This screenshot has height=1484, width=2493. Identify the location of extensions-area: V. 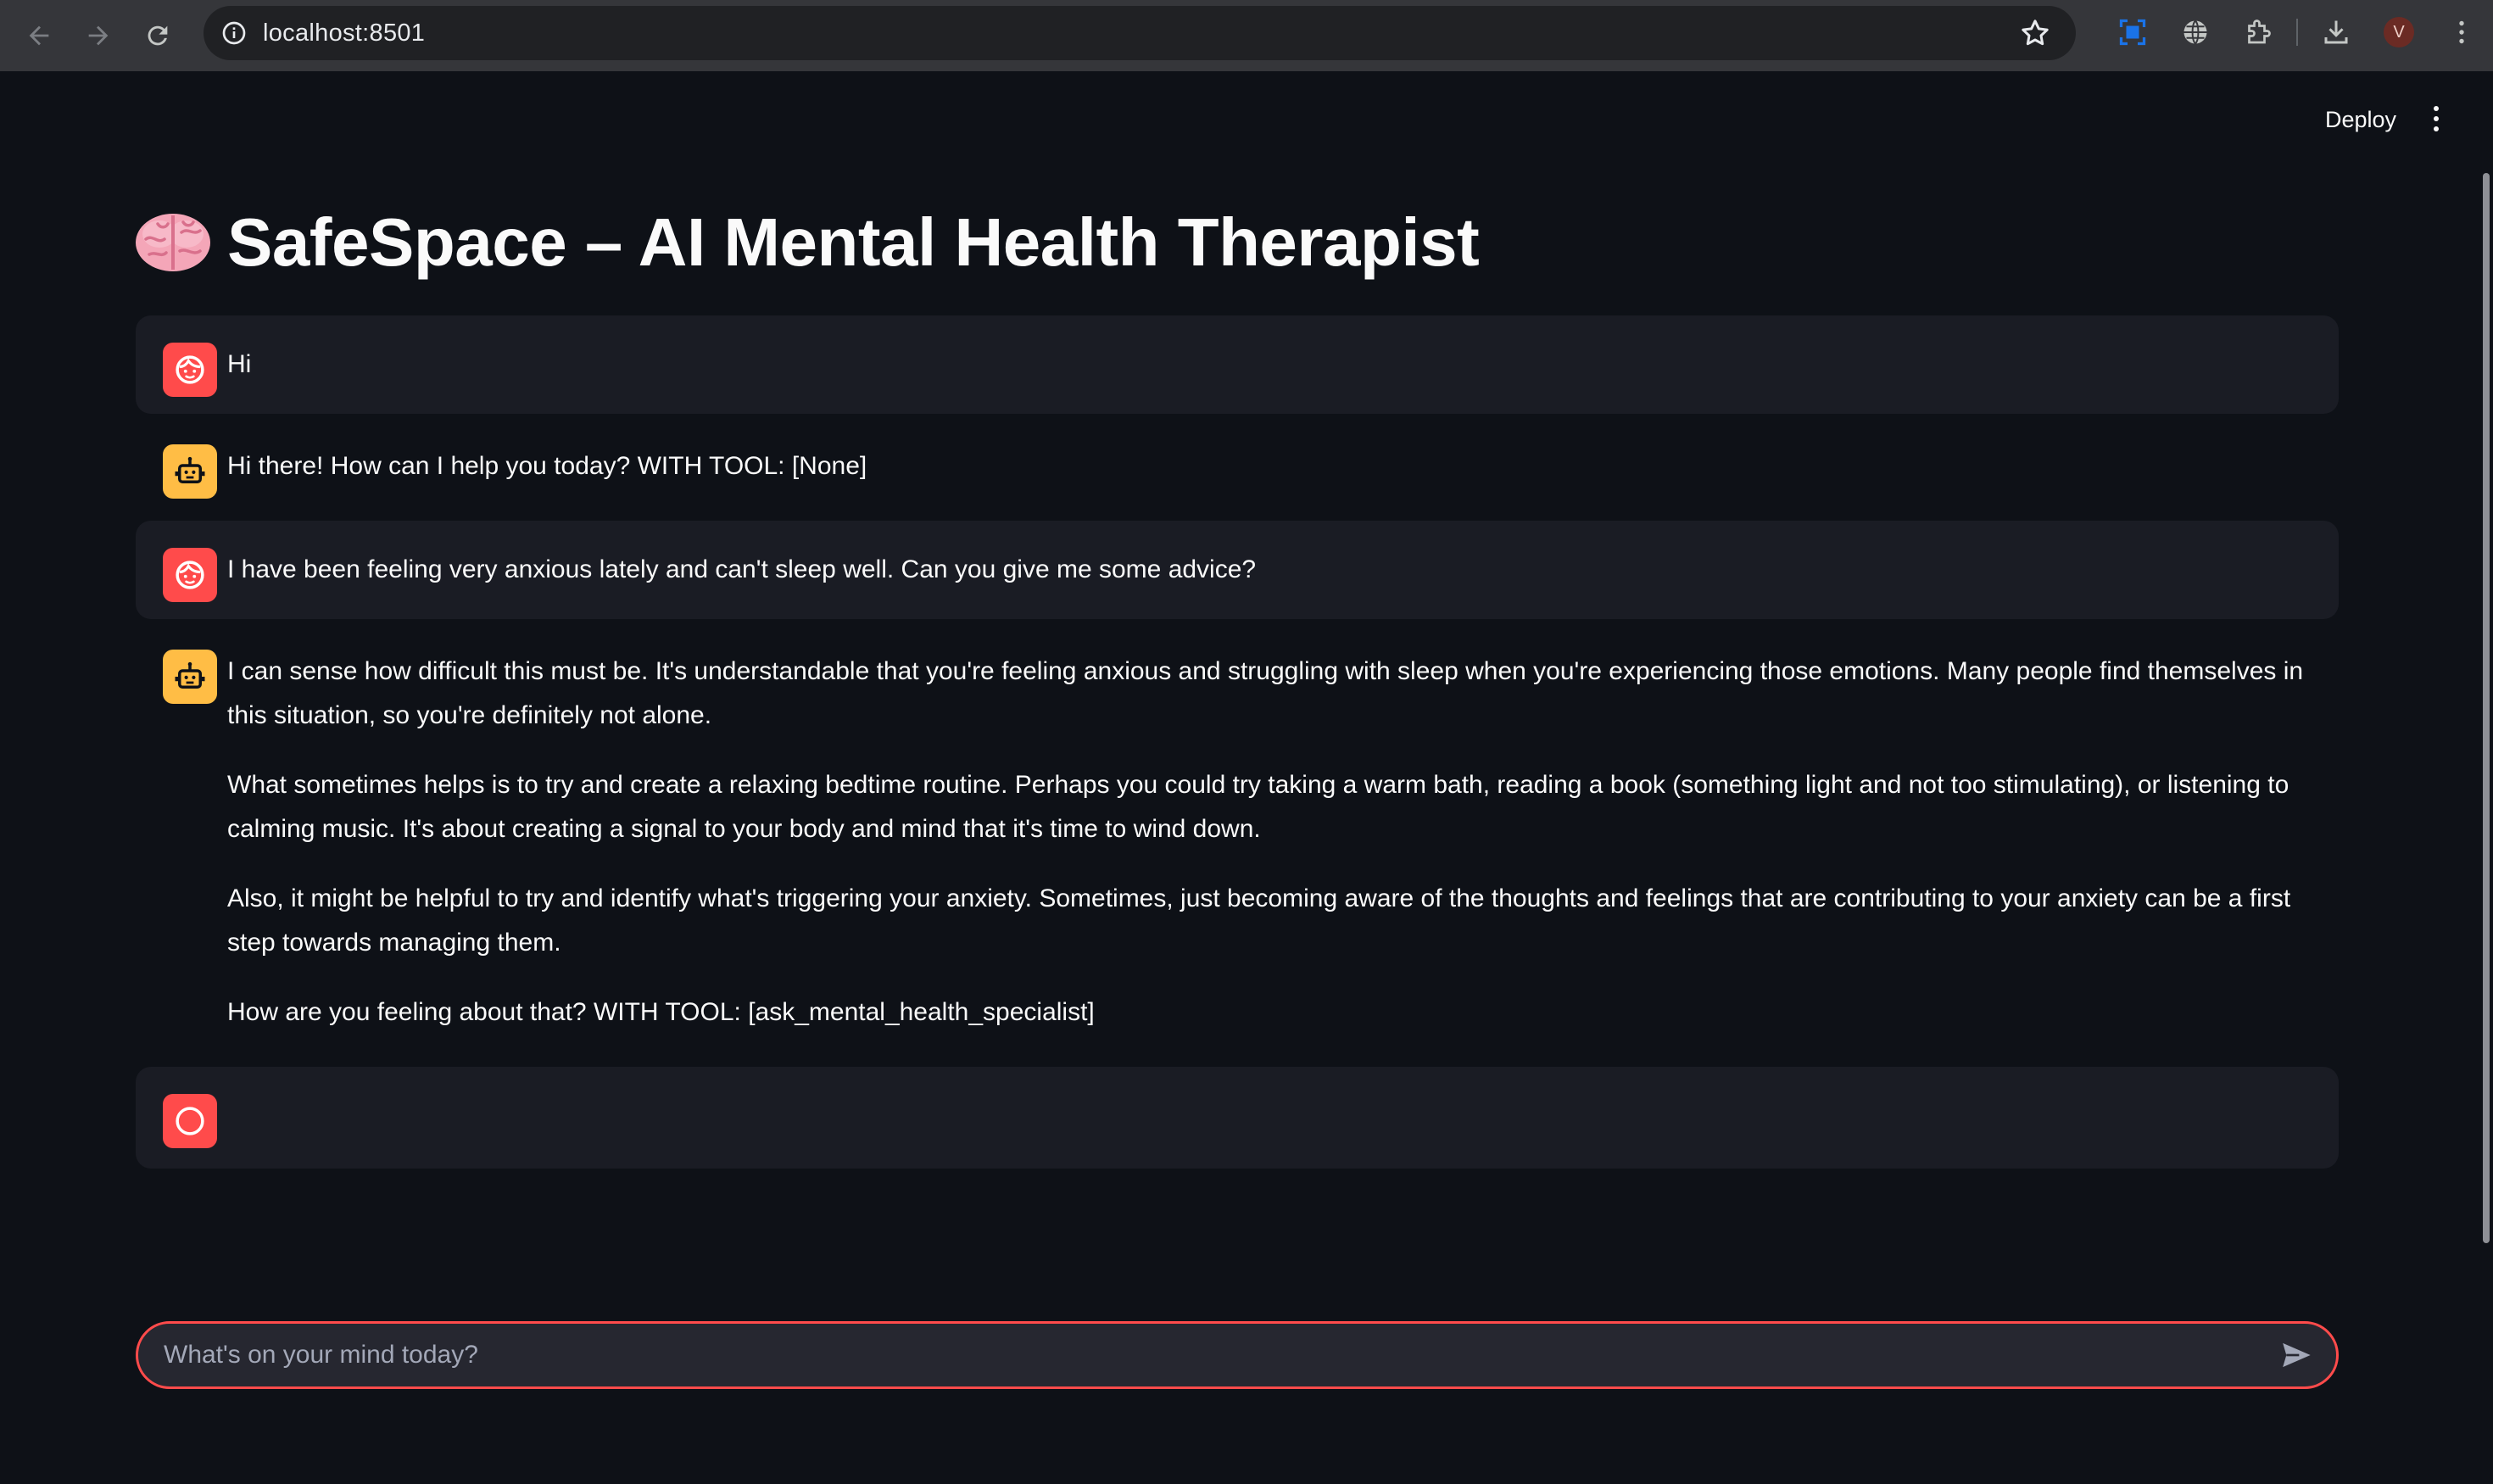
(2297, 32).